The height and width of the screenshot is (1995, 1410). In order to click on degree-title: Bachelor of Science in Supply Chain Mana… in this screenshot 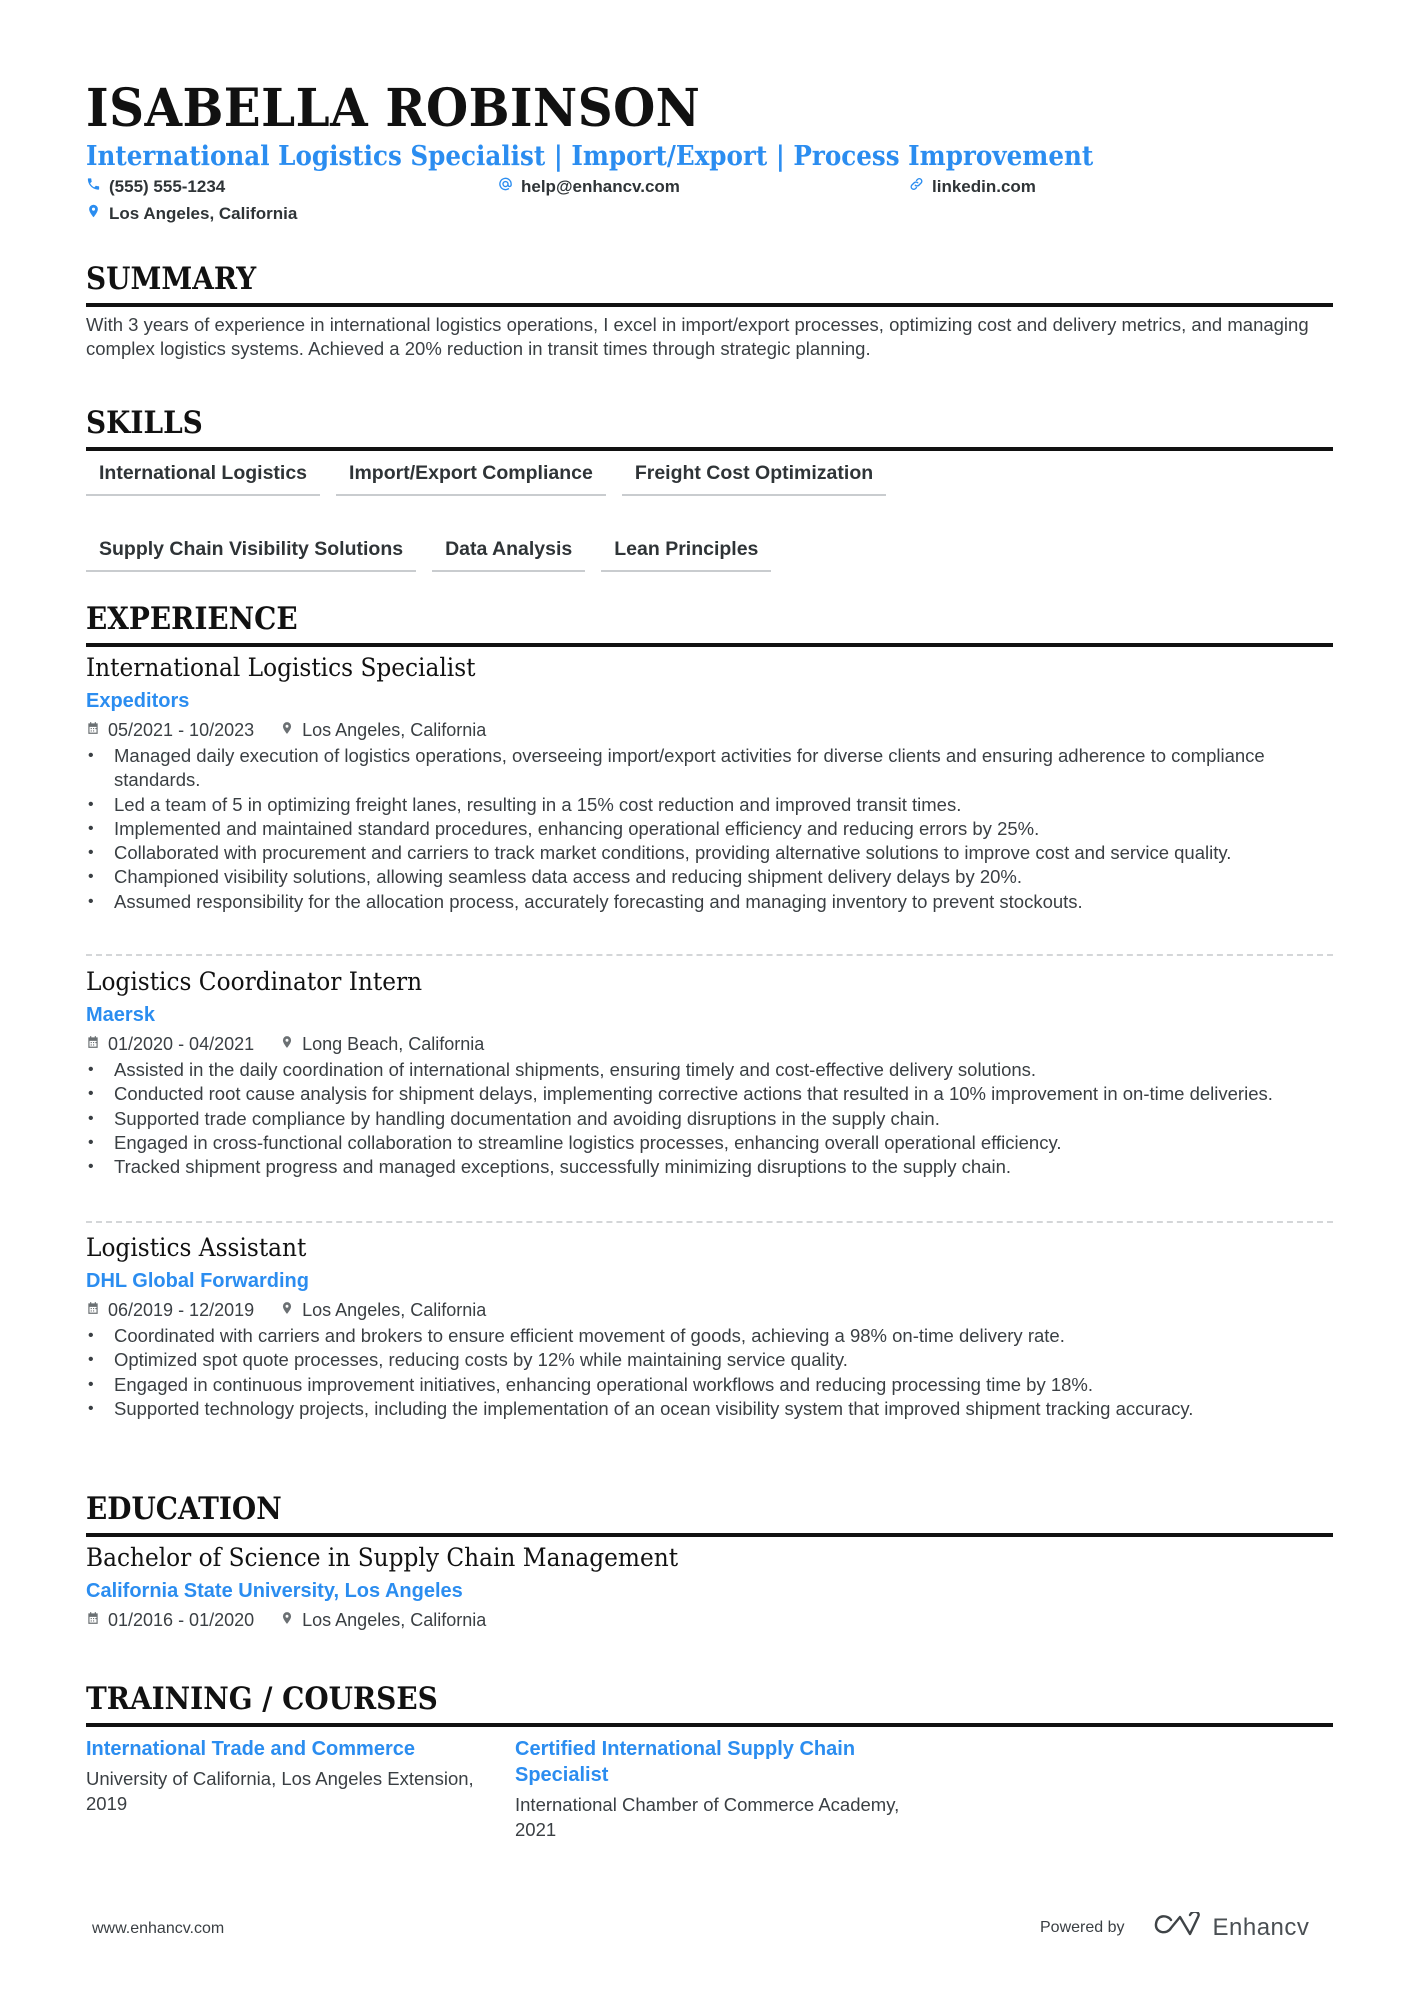, I will do `click(382, 1557)`.